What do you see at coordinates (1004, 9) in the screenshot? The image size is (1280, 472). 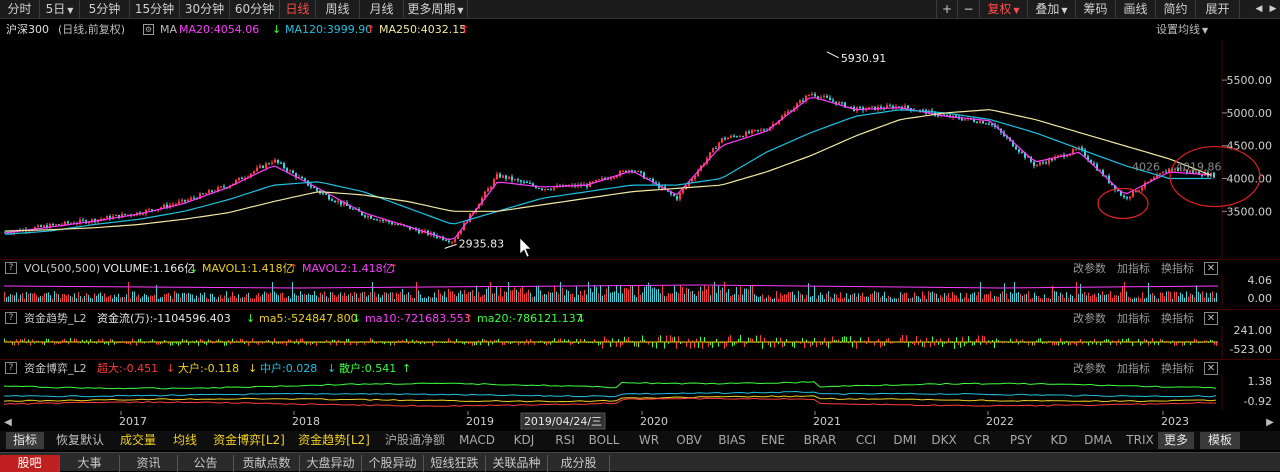 I see `toolbar-item-0: 复权 ▼` at bounding box center [1004, 9].